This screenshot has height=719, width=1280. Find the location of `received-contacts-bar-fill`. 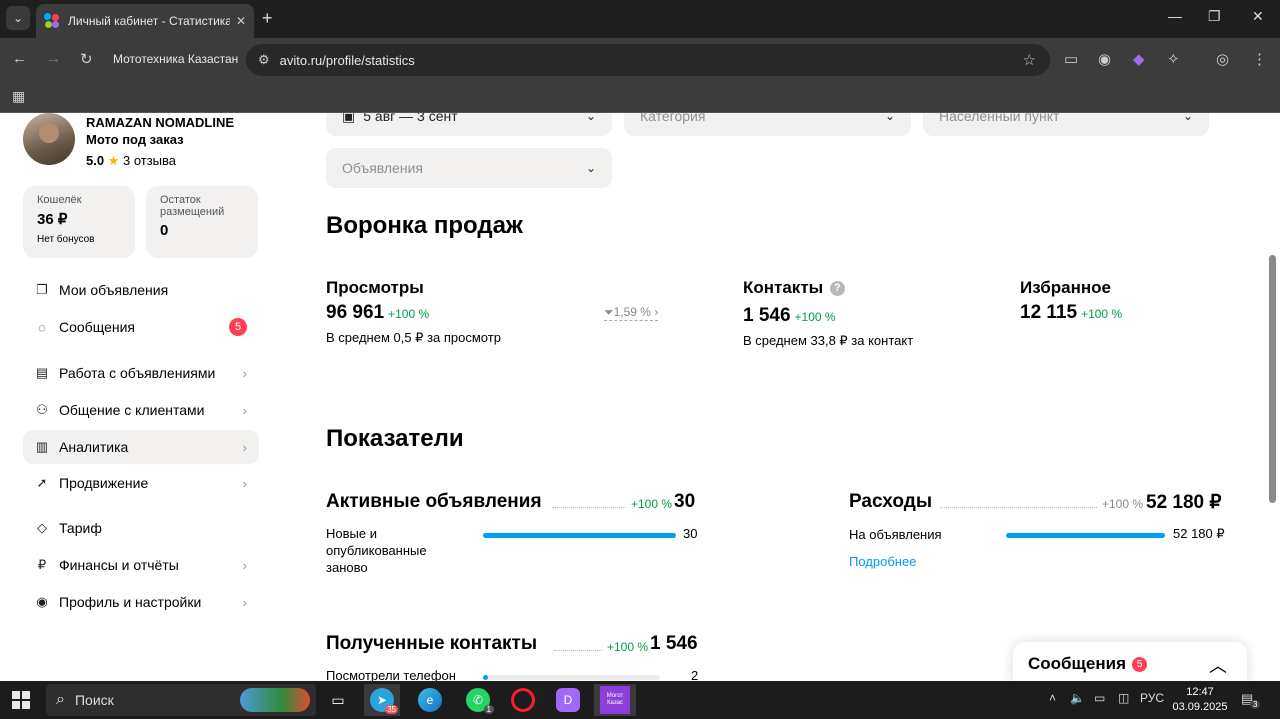

received-contacts-bar-fill is located at coordinates (485, 677).